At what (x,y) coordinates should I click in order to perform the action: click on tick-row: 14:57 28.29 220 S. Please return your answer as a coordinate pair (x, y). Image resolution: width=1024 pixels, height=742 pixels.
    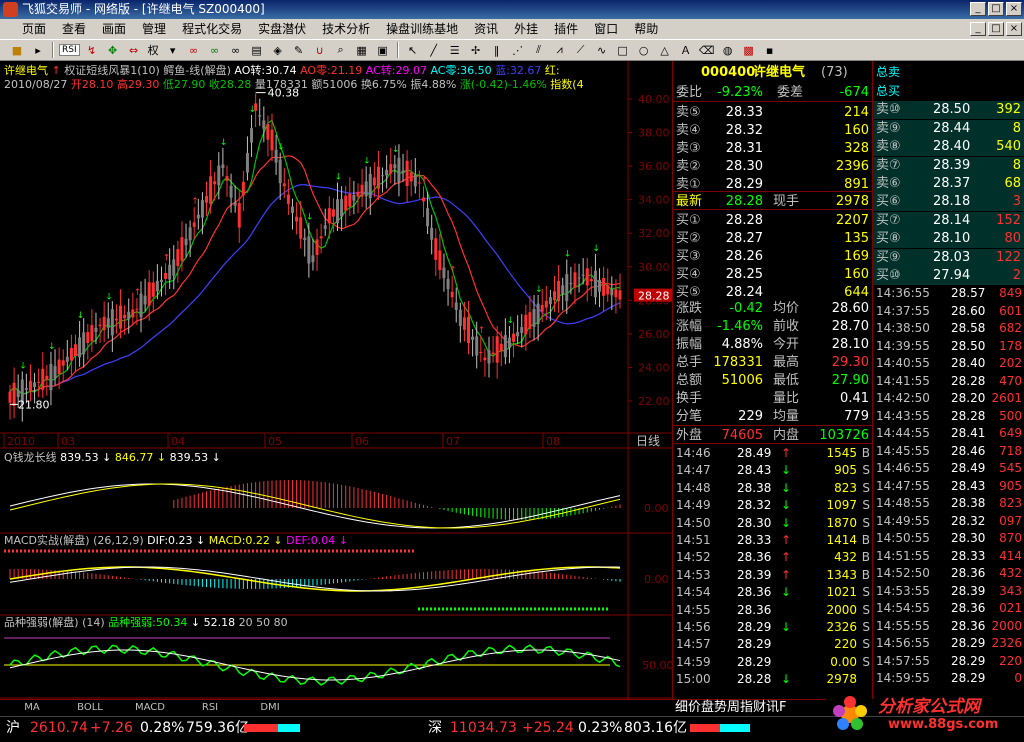
    Looking at the image, I should click on (773, 644).